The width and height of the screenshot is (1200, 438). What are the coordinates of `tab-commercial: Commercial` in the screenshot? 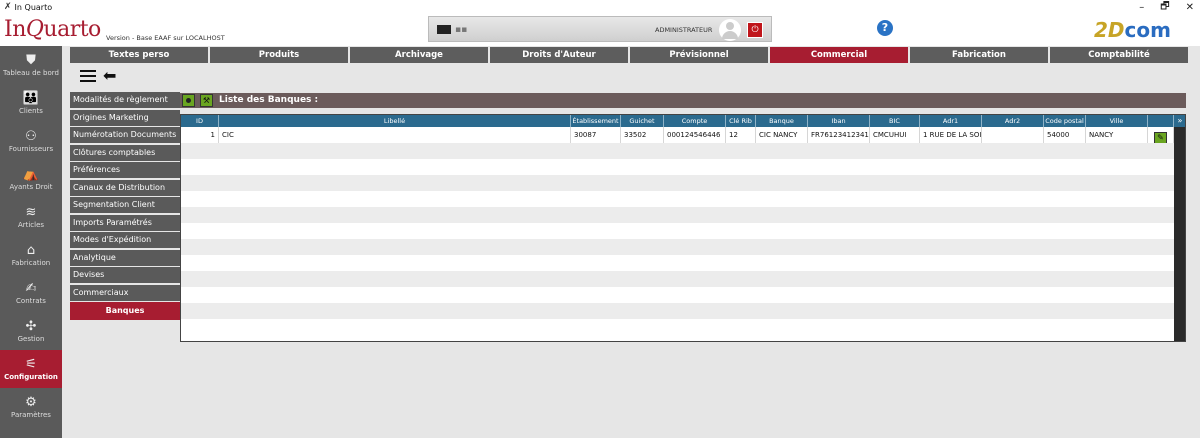 It's located at (839, 55).